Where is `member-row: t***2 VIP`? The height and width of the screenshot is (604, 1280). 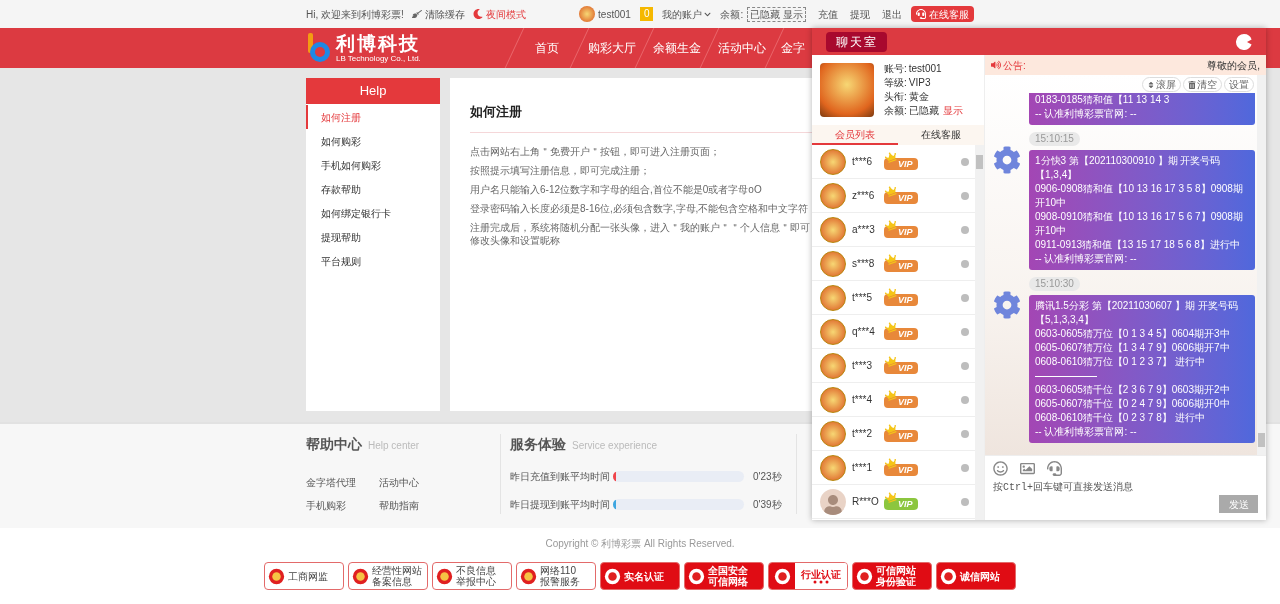
member-row: t***2 VIP is located at coordinates (893, 434).